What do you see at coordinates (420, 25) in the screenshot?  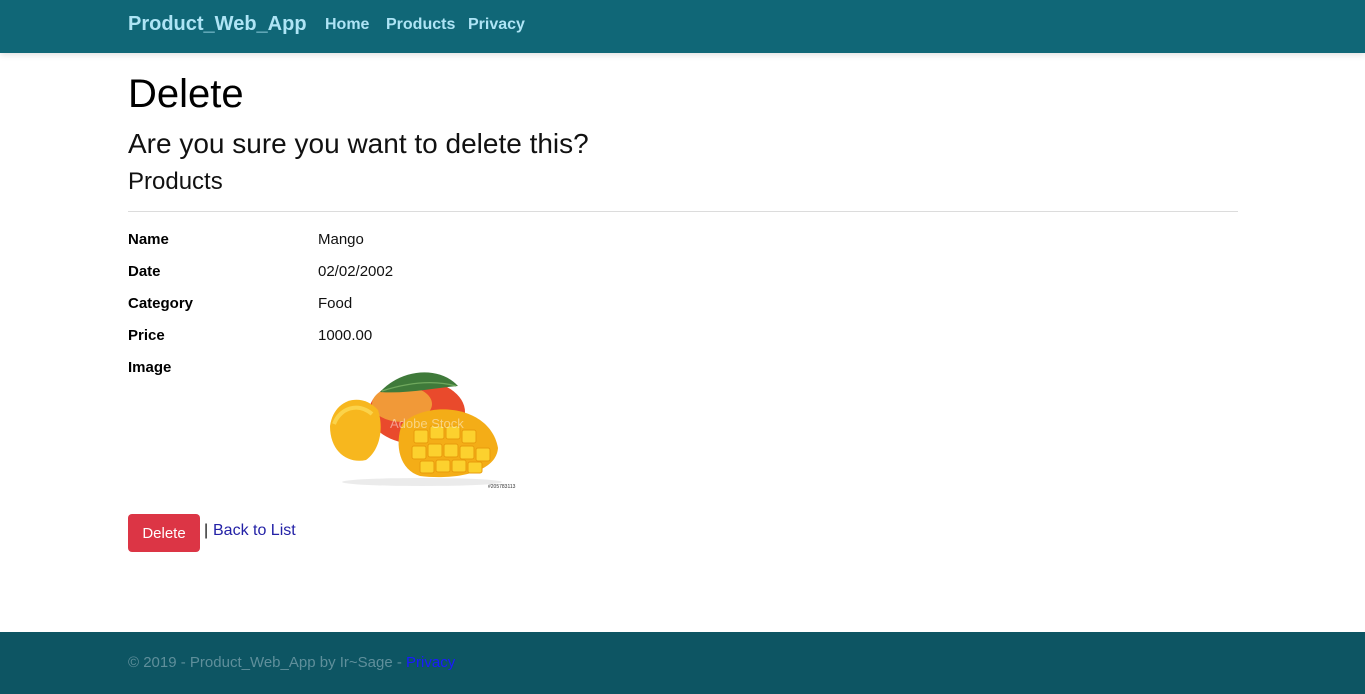 I see `nav-link-products: Products` at bounding box center [420, 25].